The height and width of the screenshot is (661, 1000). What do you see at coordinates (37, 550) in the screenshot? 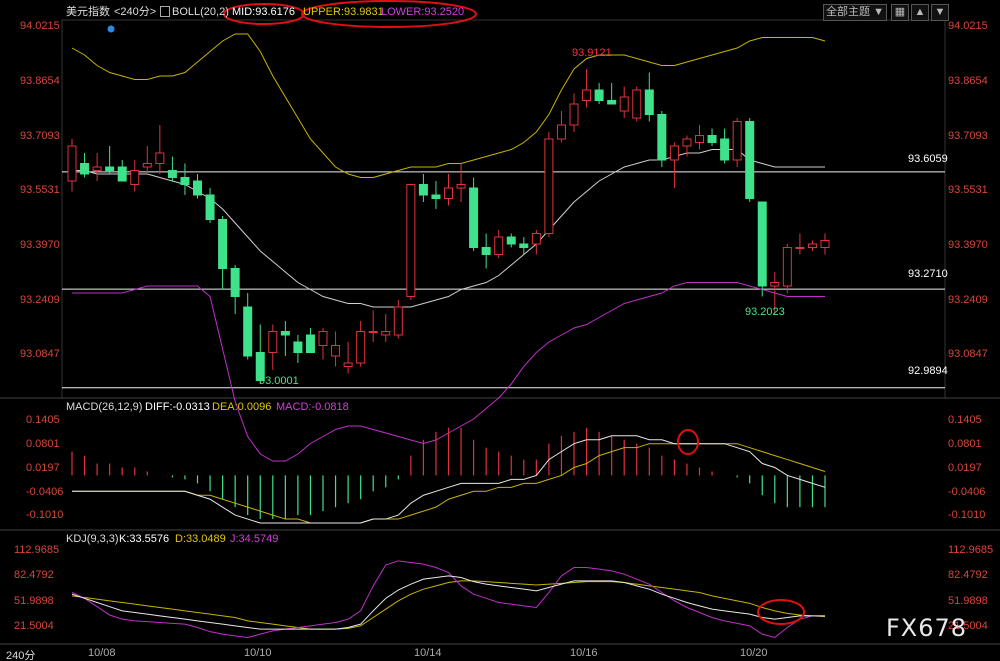
I see `kdj-tick-left: 112.9685` at bounding box center [37, 550].